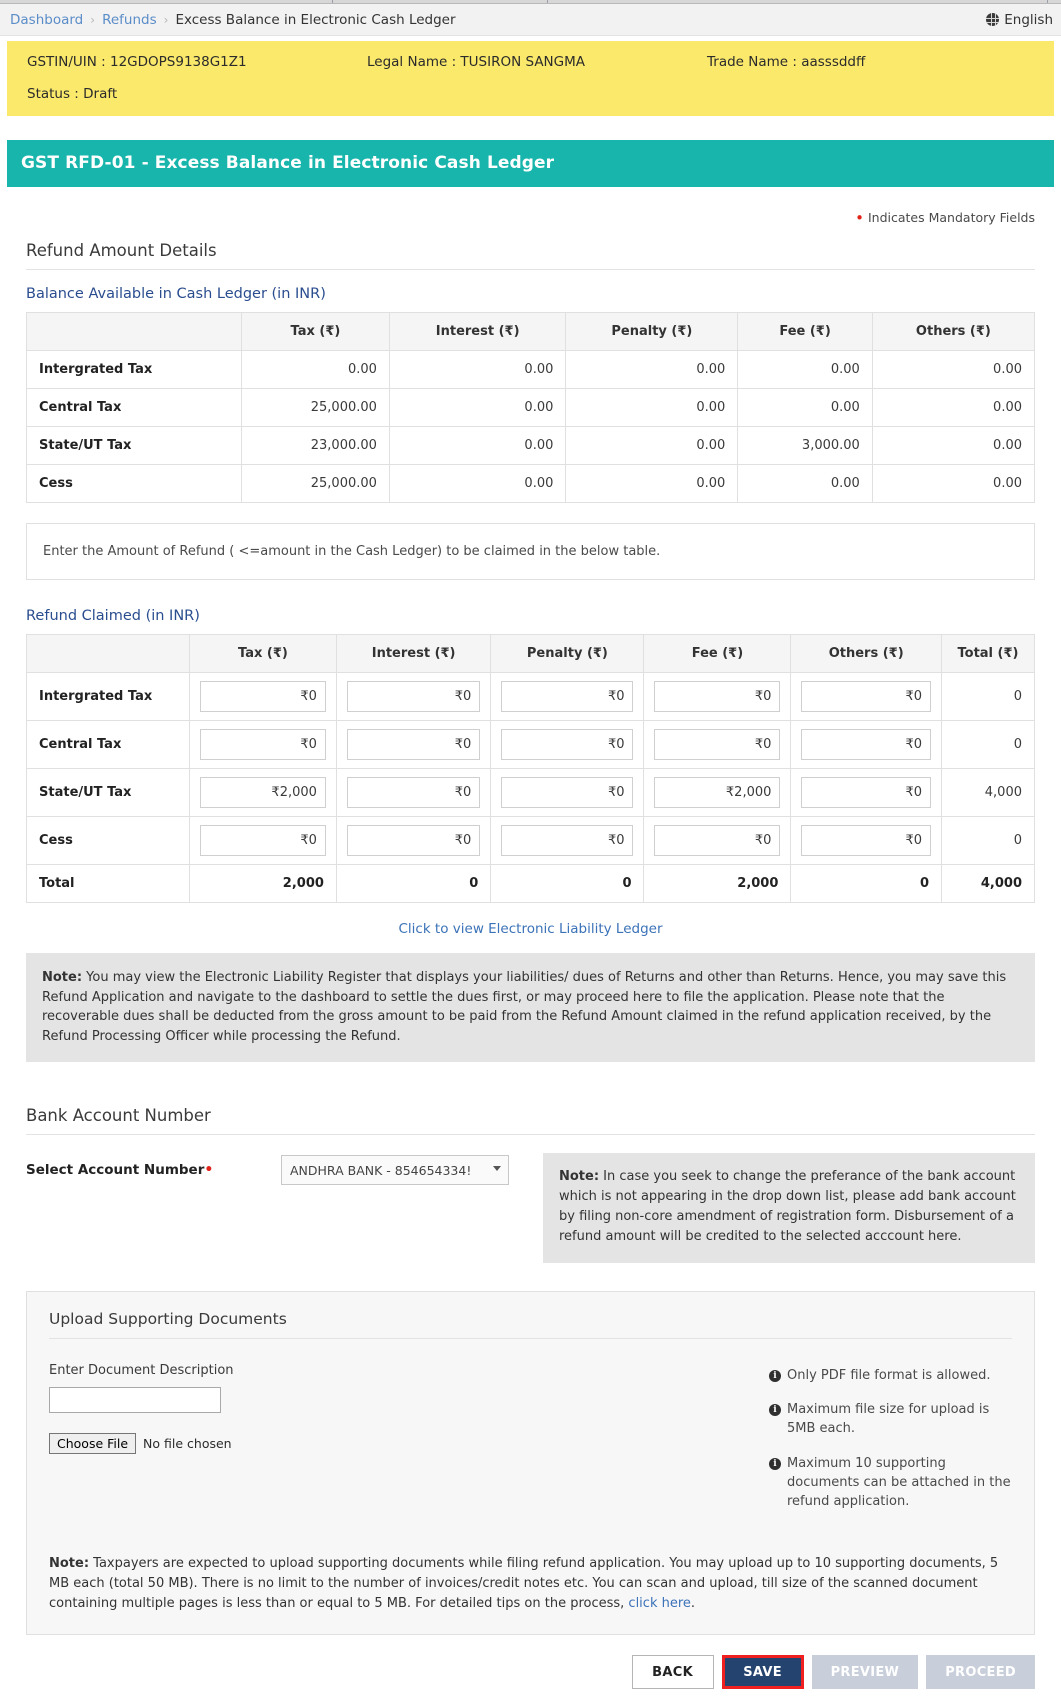 The image size is (1061, 1703). I want to click on cell-fee, so click(717, 840).